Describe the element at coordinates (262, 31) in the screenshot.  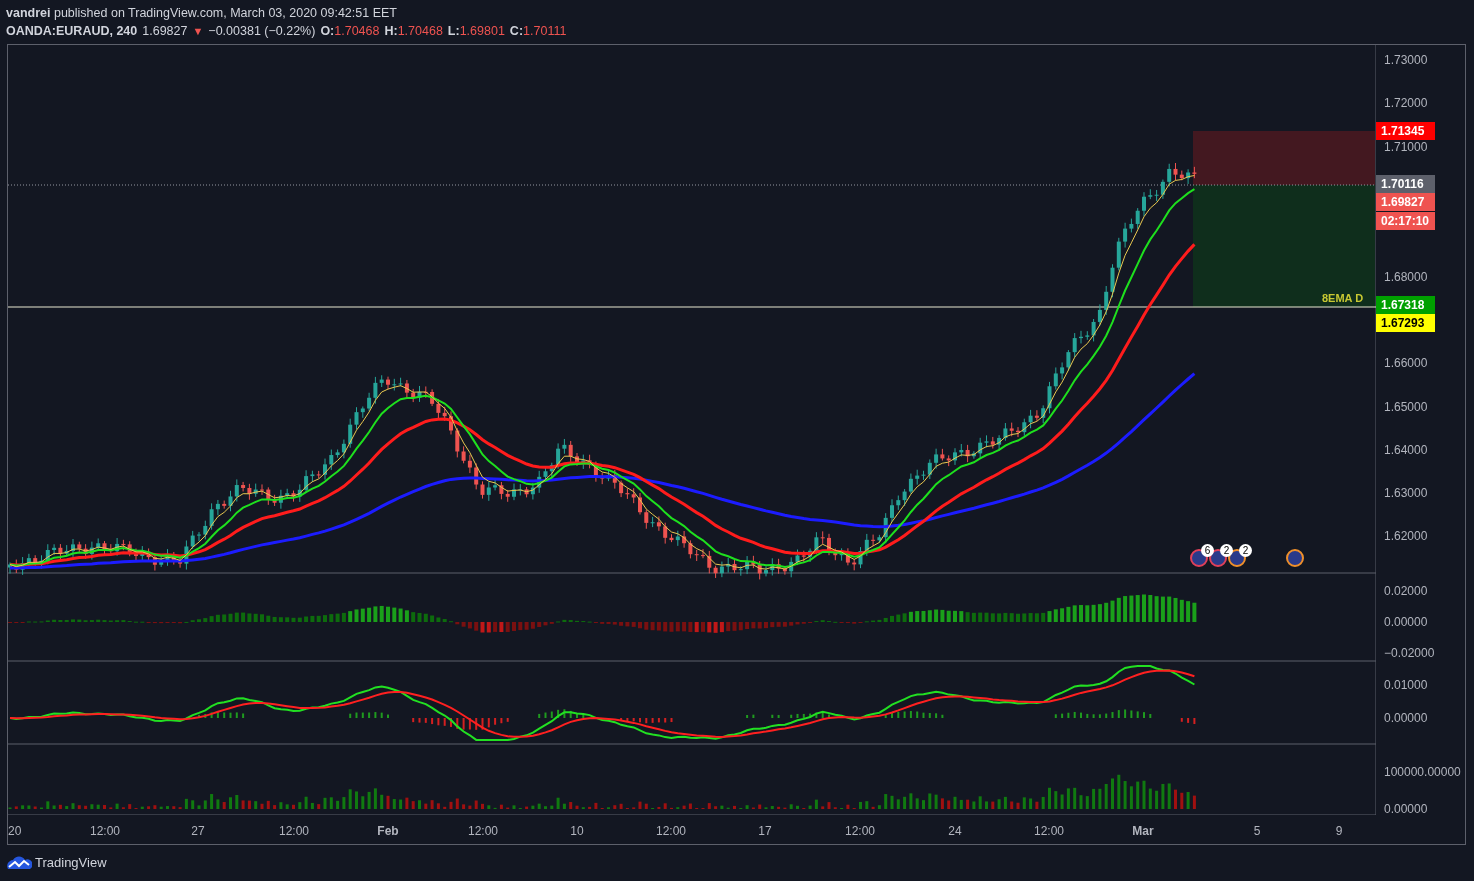
I see `price-change: −0.00381 (−0.22%)` at that location.